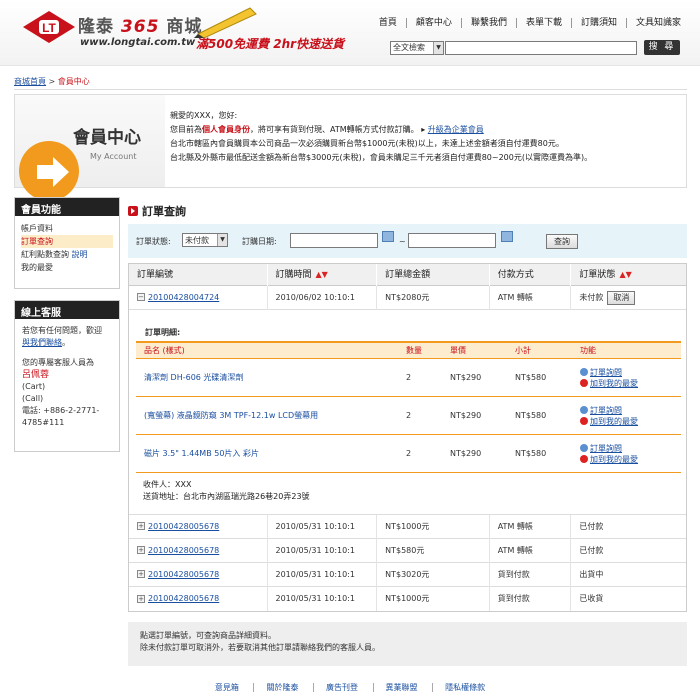 The image size is (700, 700). I want to click on nav-contact-us: 聯繫我們, so click(488, 23).